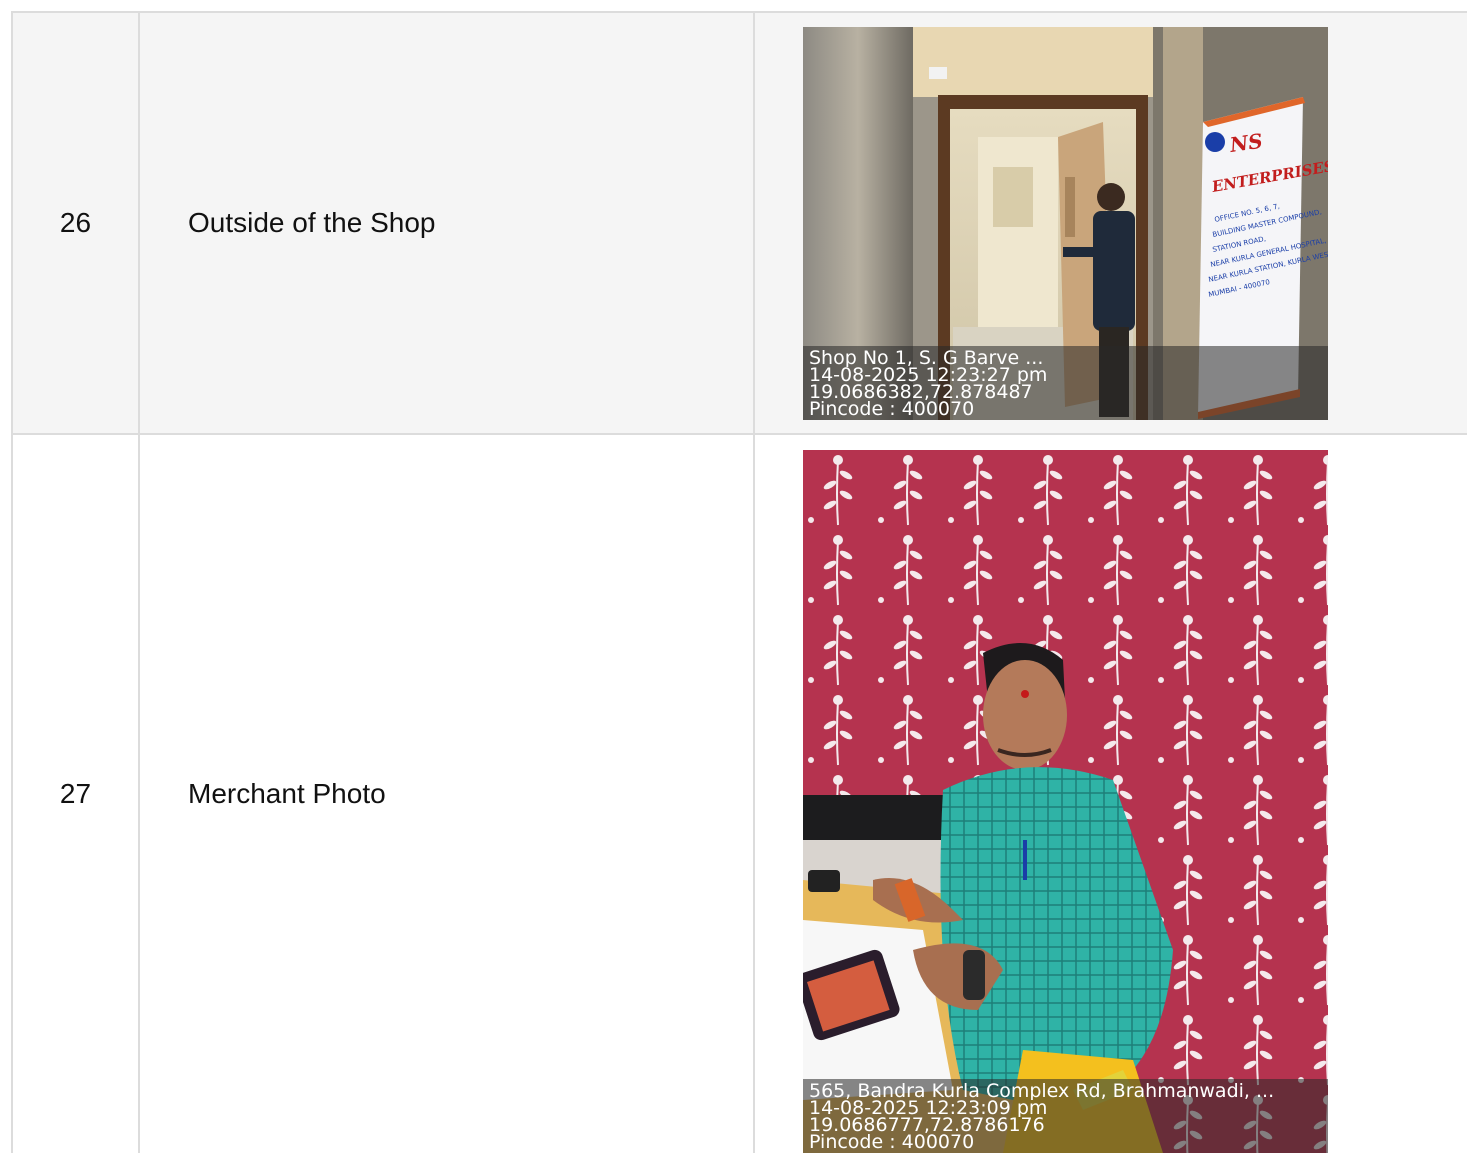  I want to click on stamp-datetime: 14-08-2025 12:23:09 pm, so click(928, 1108).